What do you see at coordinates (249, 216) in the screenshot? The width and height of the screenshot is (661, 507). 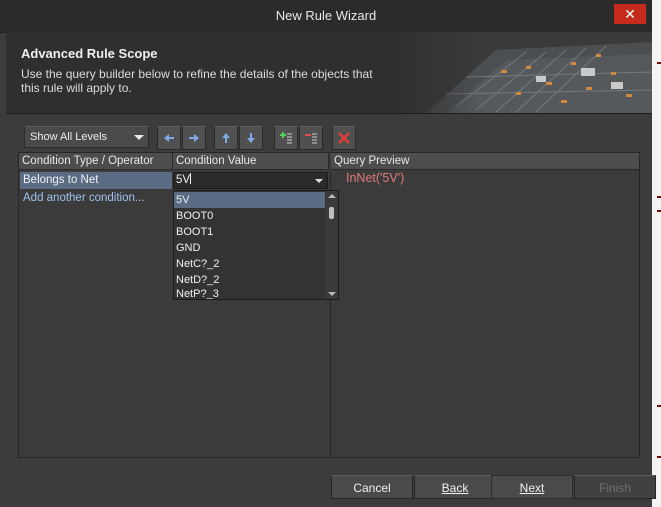 I see `dropdown-item-boot0: BOOT0` at bounding box center [249, 216].